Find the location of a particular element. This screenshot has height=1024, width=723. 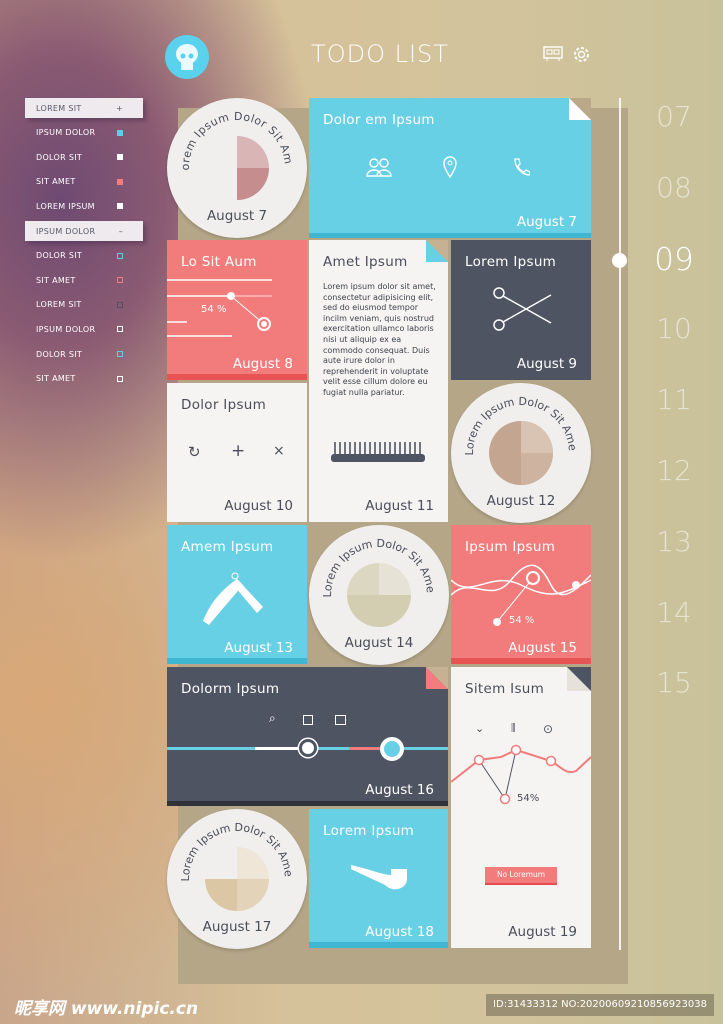

card-august-15: Ipsum Ipsum 54 % August 15 is located at coordinates (521, 594).